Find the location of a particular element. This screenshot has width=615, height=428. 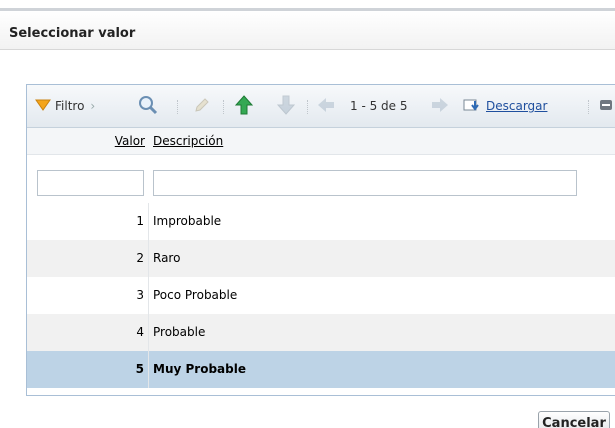

arrow-left-icon is located at coordinates (326, 106).